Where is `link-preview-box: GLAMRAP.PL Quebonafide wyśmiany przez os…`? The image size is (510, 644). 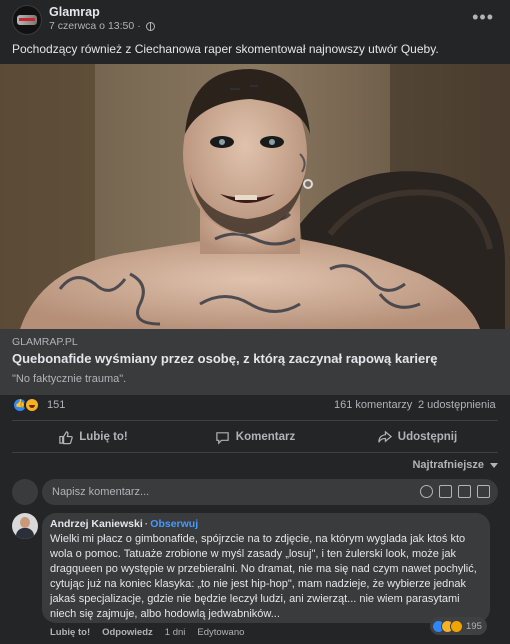 link-preview-box: GLAMRAP.PL Quebonafide wyśmiany przez os… is located at coordinates (255, 362).